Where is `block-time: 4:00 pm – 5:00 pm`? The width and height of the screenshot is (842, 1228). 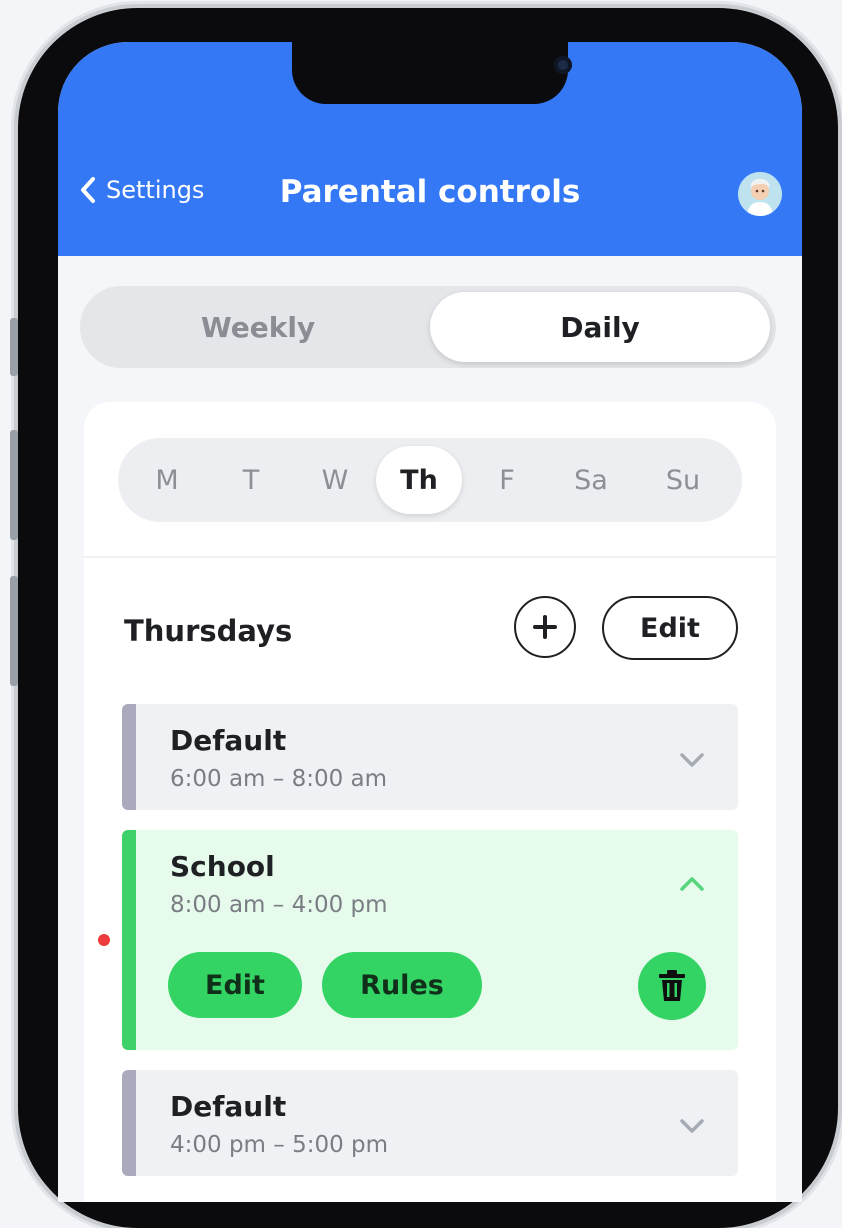 block-time: 4:00 pm – 5:00 pm is located at coordinates (279, 1145).